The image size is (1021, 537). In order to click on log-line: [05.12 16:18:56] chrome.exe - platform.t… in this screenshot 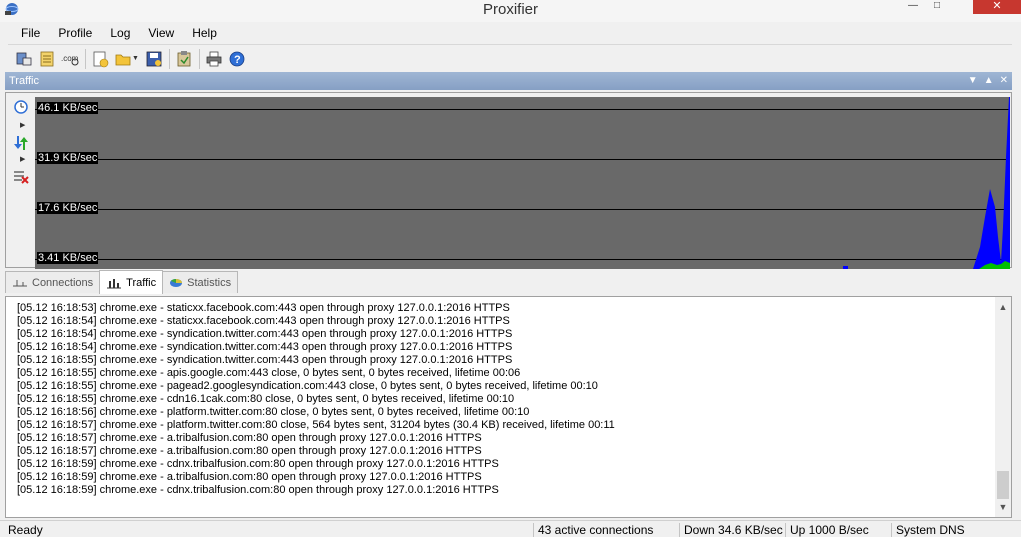, I will do `click(273, 412)`.